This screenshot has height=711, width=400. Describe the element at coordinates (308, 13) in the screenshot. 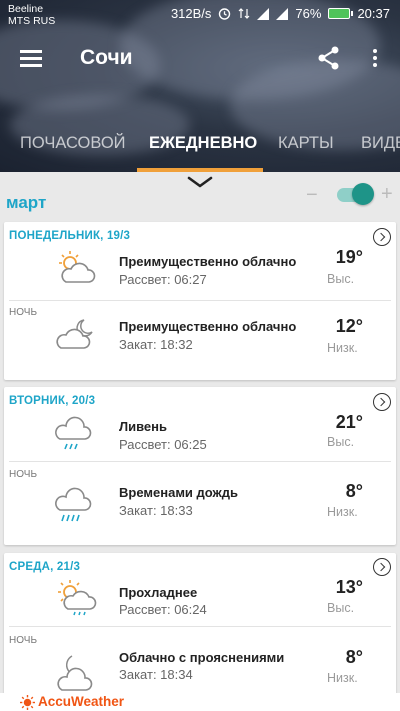

I see `battery-percent: 76%` at that location.